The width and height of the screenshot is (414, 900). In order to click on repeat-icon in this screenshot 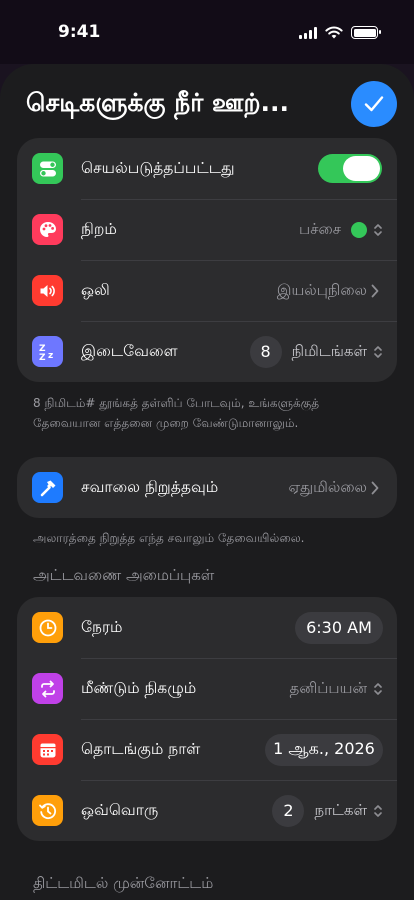, I will do `click(47, 688)`.